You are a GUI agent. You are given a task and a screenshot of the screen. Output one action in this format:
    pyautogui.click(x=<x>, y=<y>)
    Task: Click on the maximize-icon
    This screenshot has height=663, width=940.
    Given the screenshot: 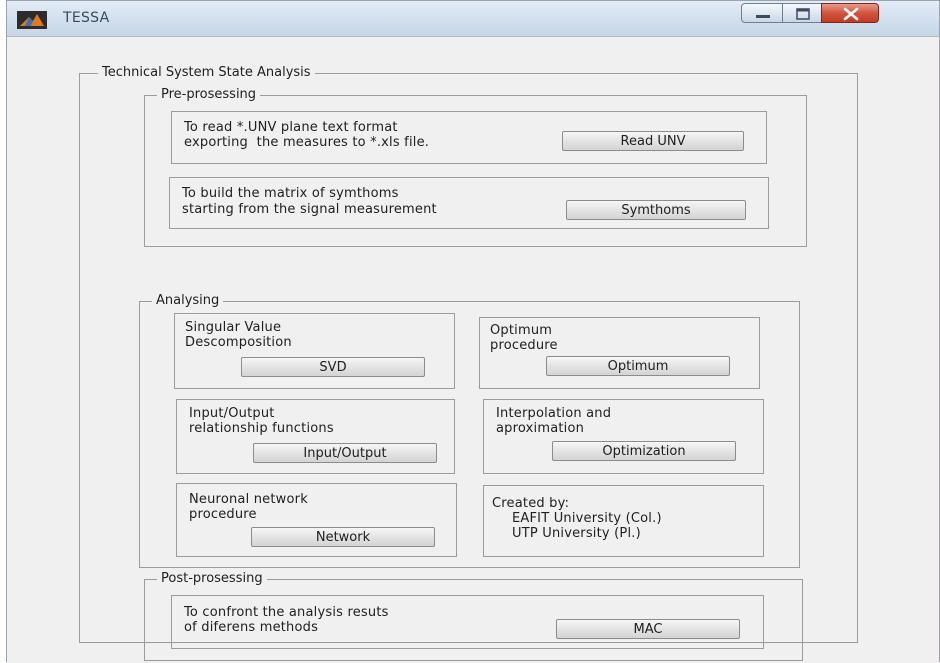 What is the action you would take?
    pyautogui.click(x=803, y=14)
    